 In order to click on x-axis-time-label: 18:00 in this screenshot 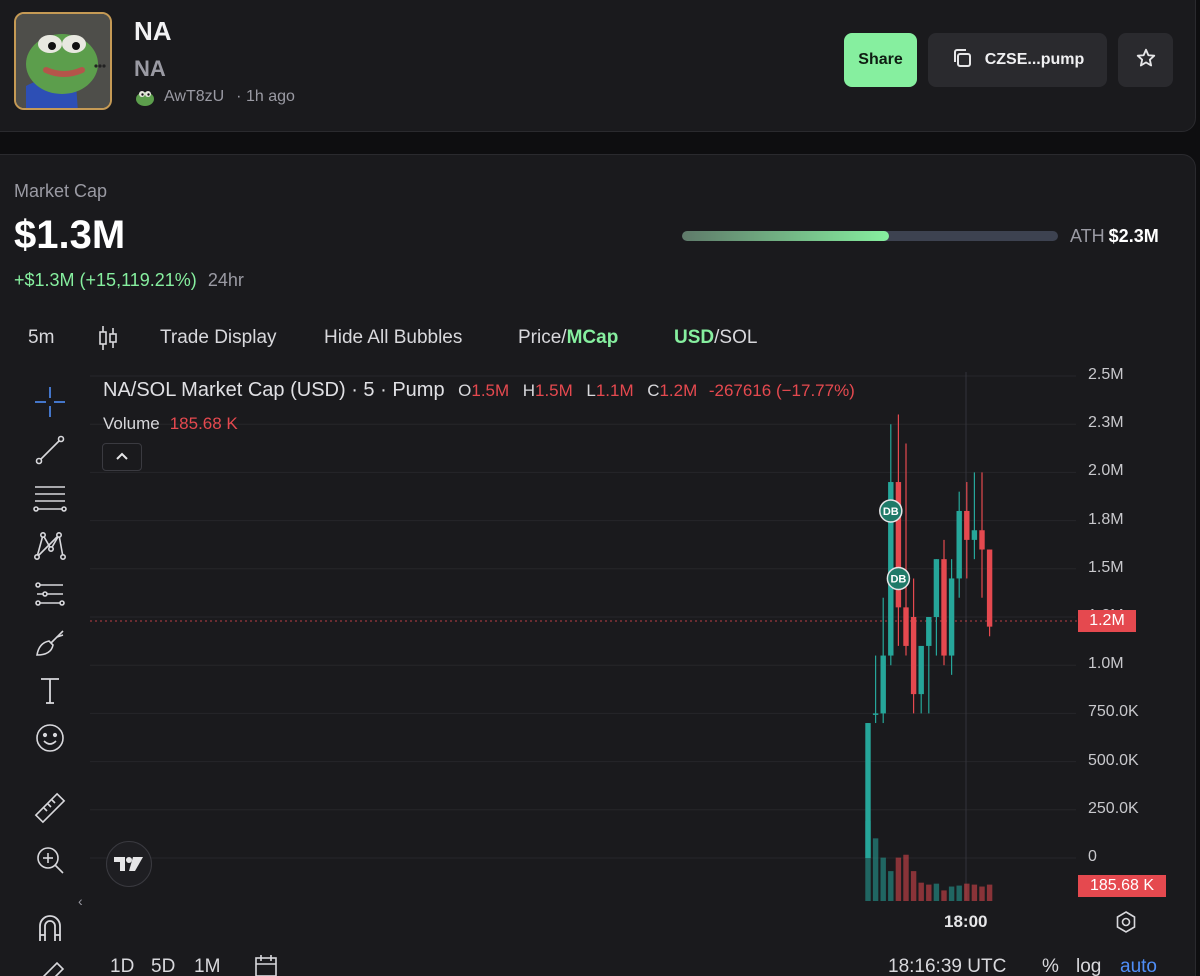, I will do `click(966, 921)`.